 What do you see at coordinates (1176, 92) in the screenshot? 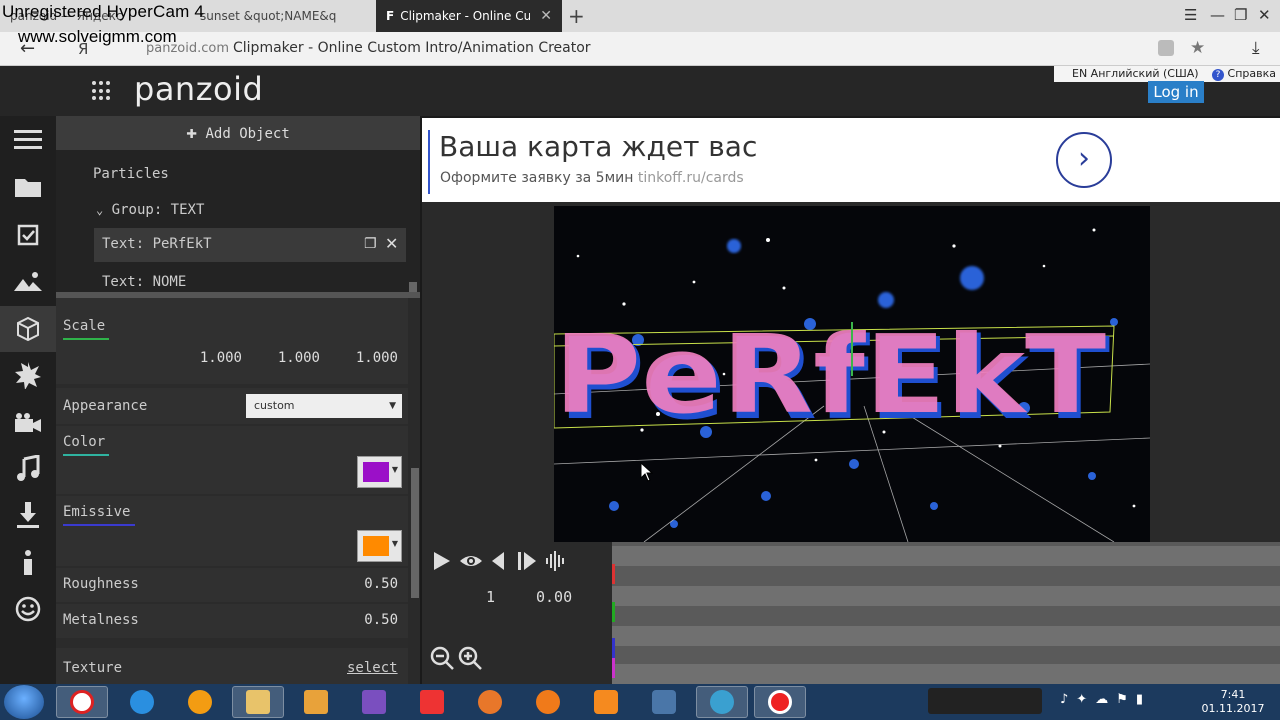
I see `login-button: Log in` at bounding box center [1176, 92].